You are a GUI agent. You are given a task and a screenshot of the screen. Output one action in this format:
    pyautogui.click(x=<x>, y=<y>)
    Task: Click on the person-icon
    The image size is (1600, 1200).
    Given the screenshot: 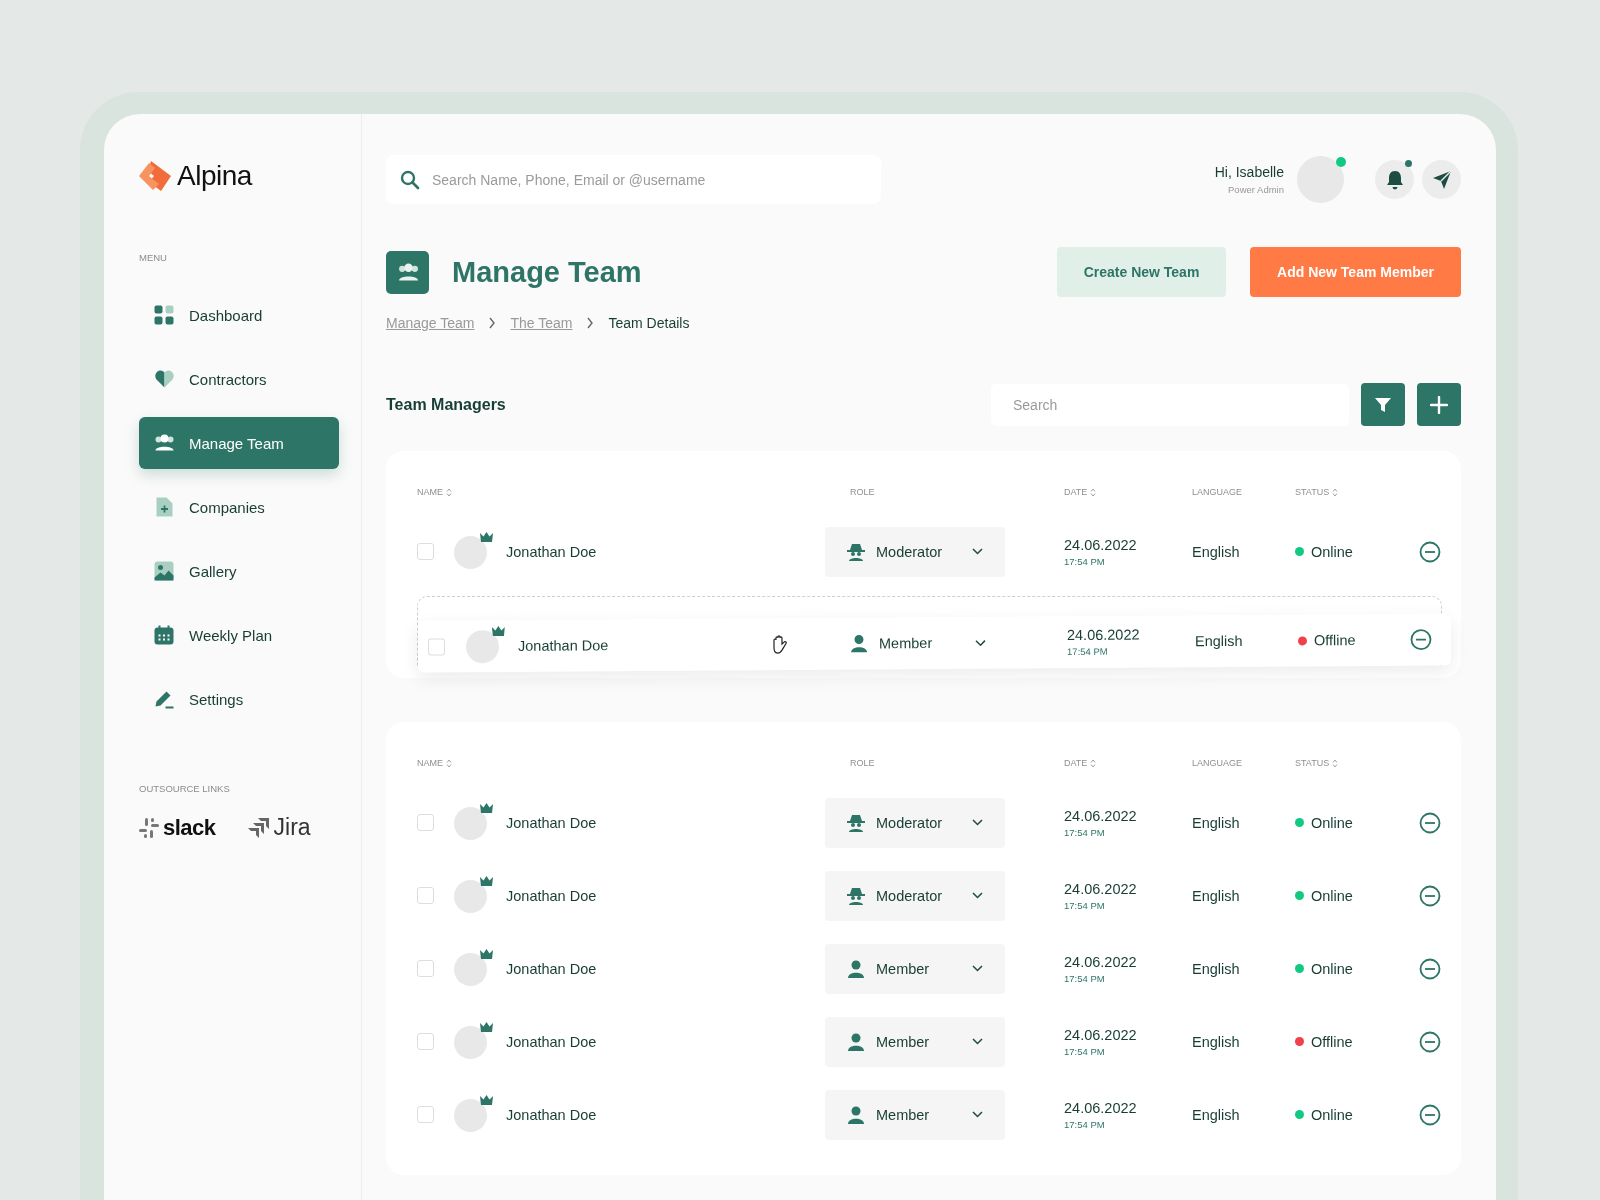 What is the action you would take?
    pyautogui.click(x=859, y=643)
    